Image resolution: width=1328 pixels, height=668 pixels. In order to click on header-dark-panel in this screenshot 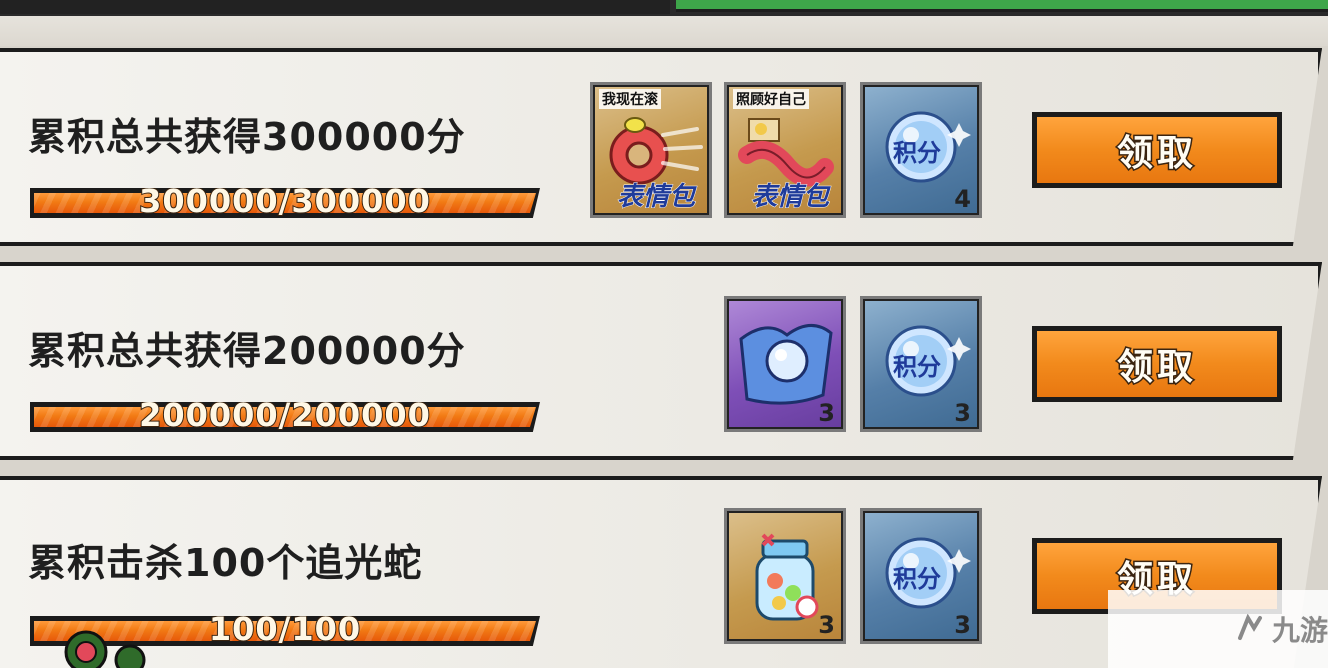, I will do `click(335, 7)`.